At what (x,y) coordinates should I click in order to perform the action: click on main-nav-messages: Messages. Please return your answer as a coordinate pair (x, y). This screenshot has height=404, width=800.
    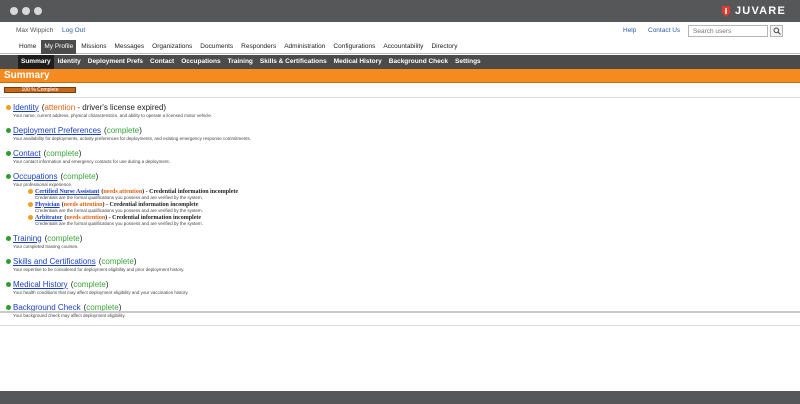
    Looking at the image, I should click on (130, 47).